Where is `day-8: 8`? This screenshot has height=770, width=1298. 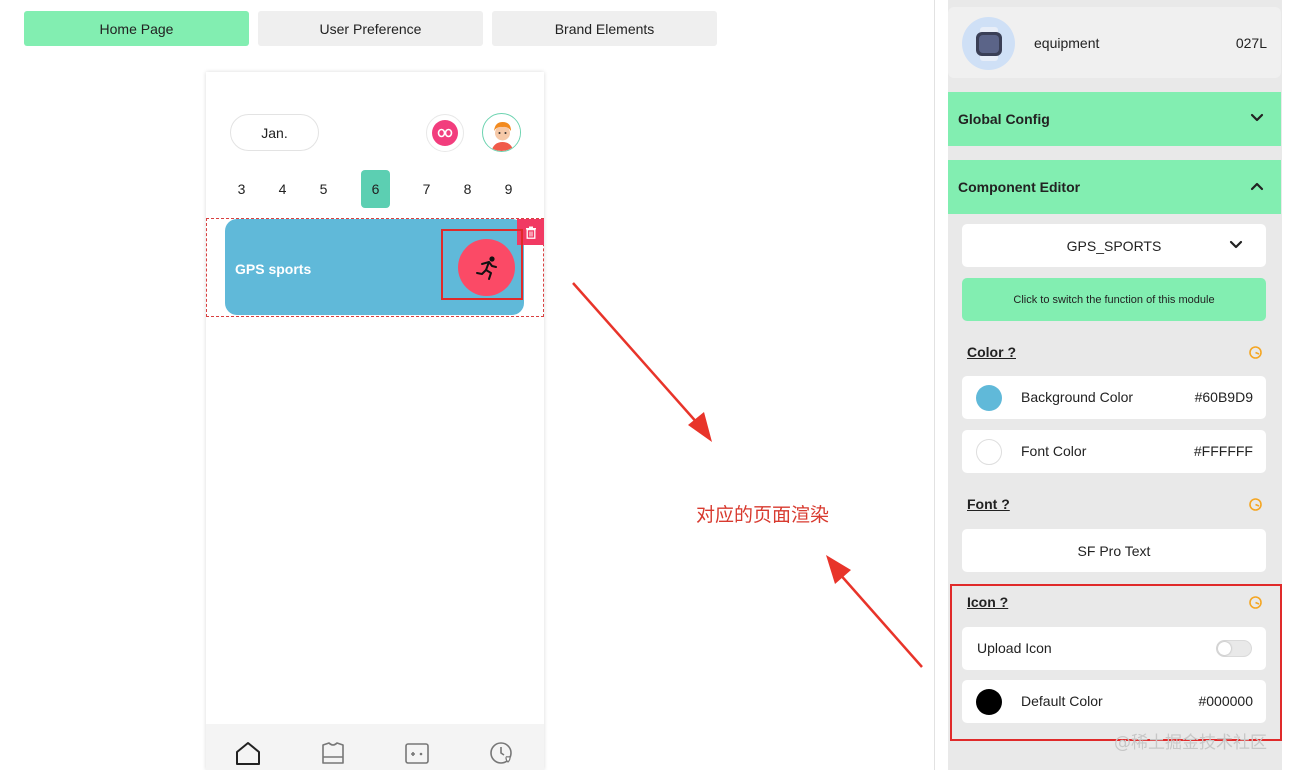 day-8: 8 is located at coordinates (467, 189).